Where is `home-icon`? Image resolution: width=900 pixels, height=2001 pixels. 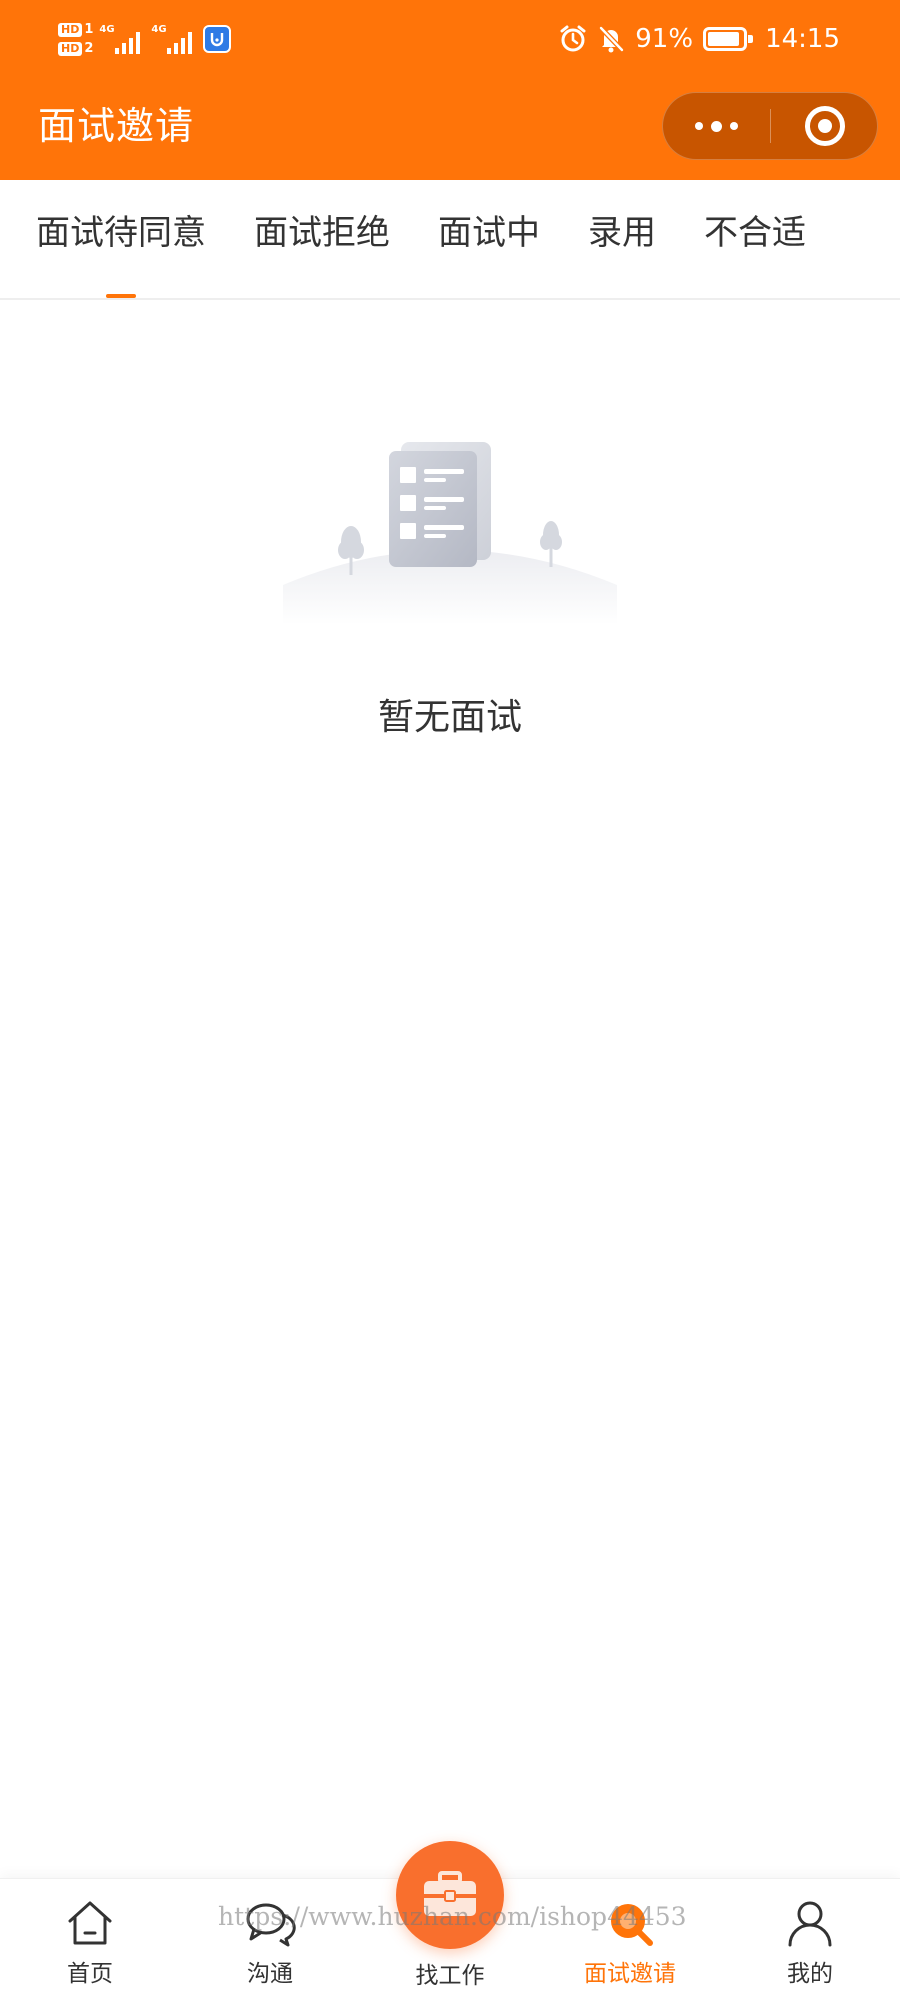
home-icon is located at coordinates (90, 1923).